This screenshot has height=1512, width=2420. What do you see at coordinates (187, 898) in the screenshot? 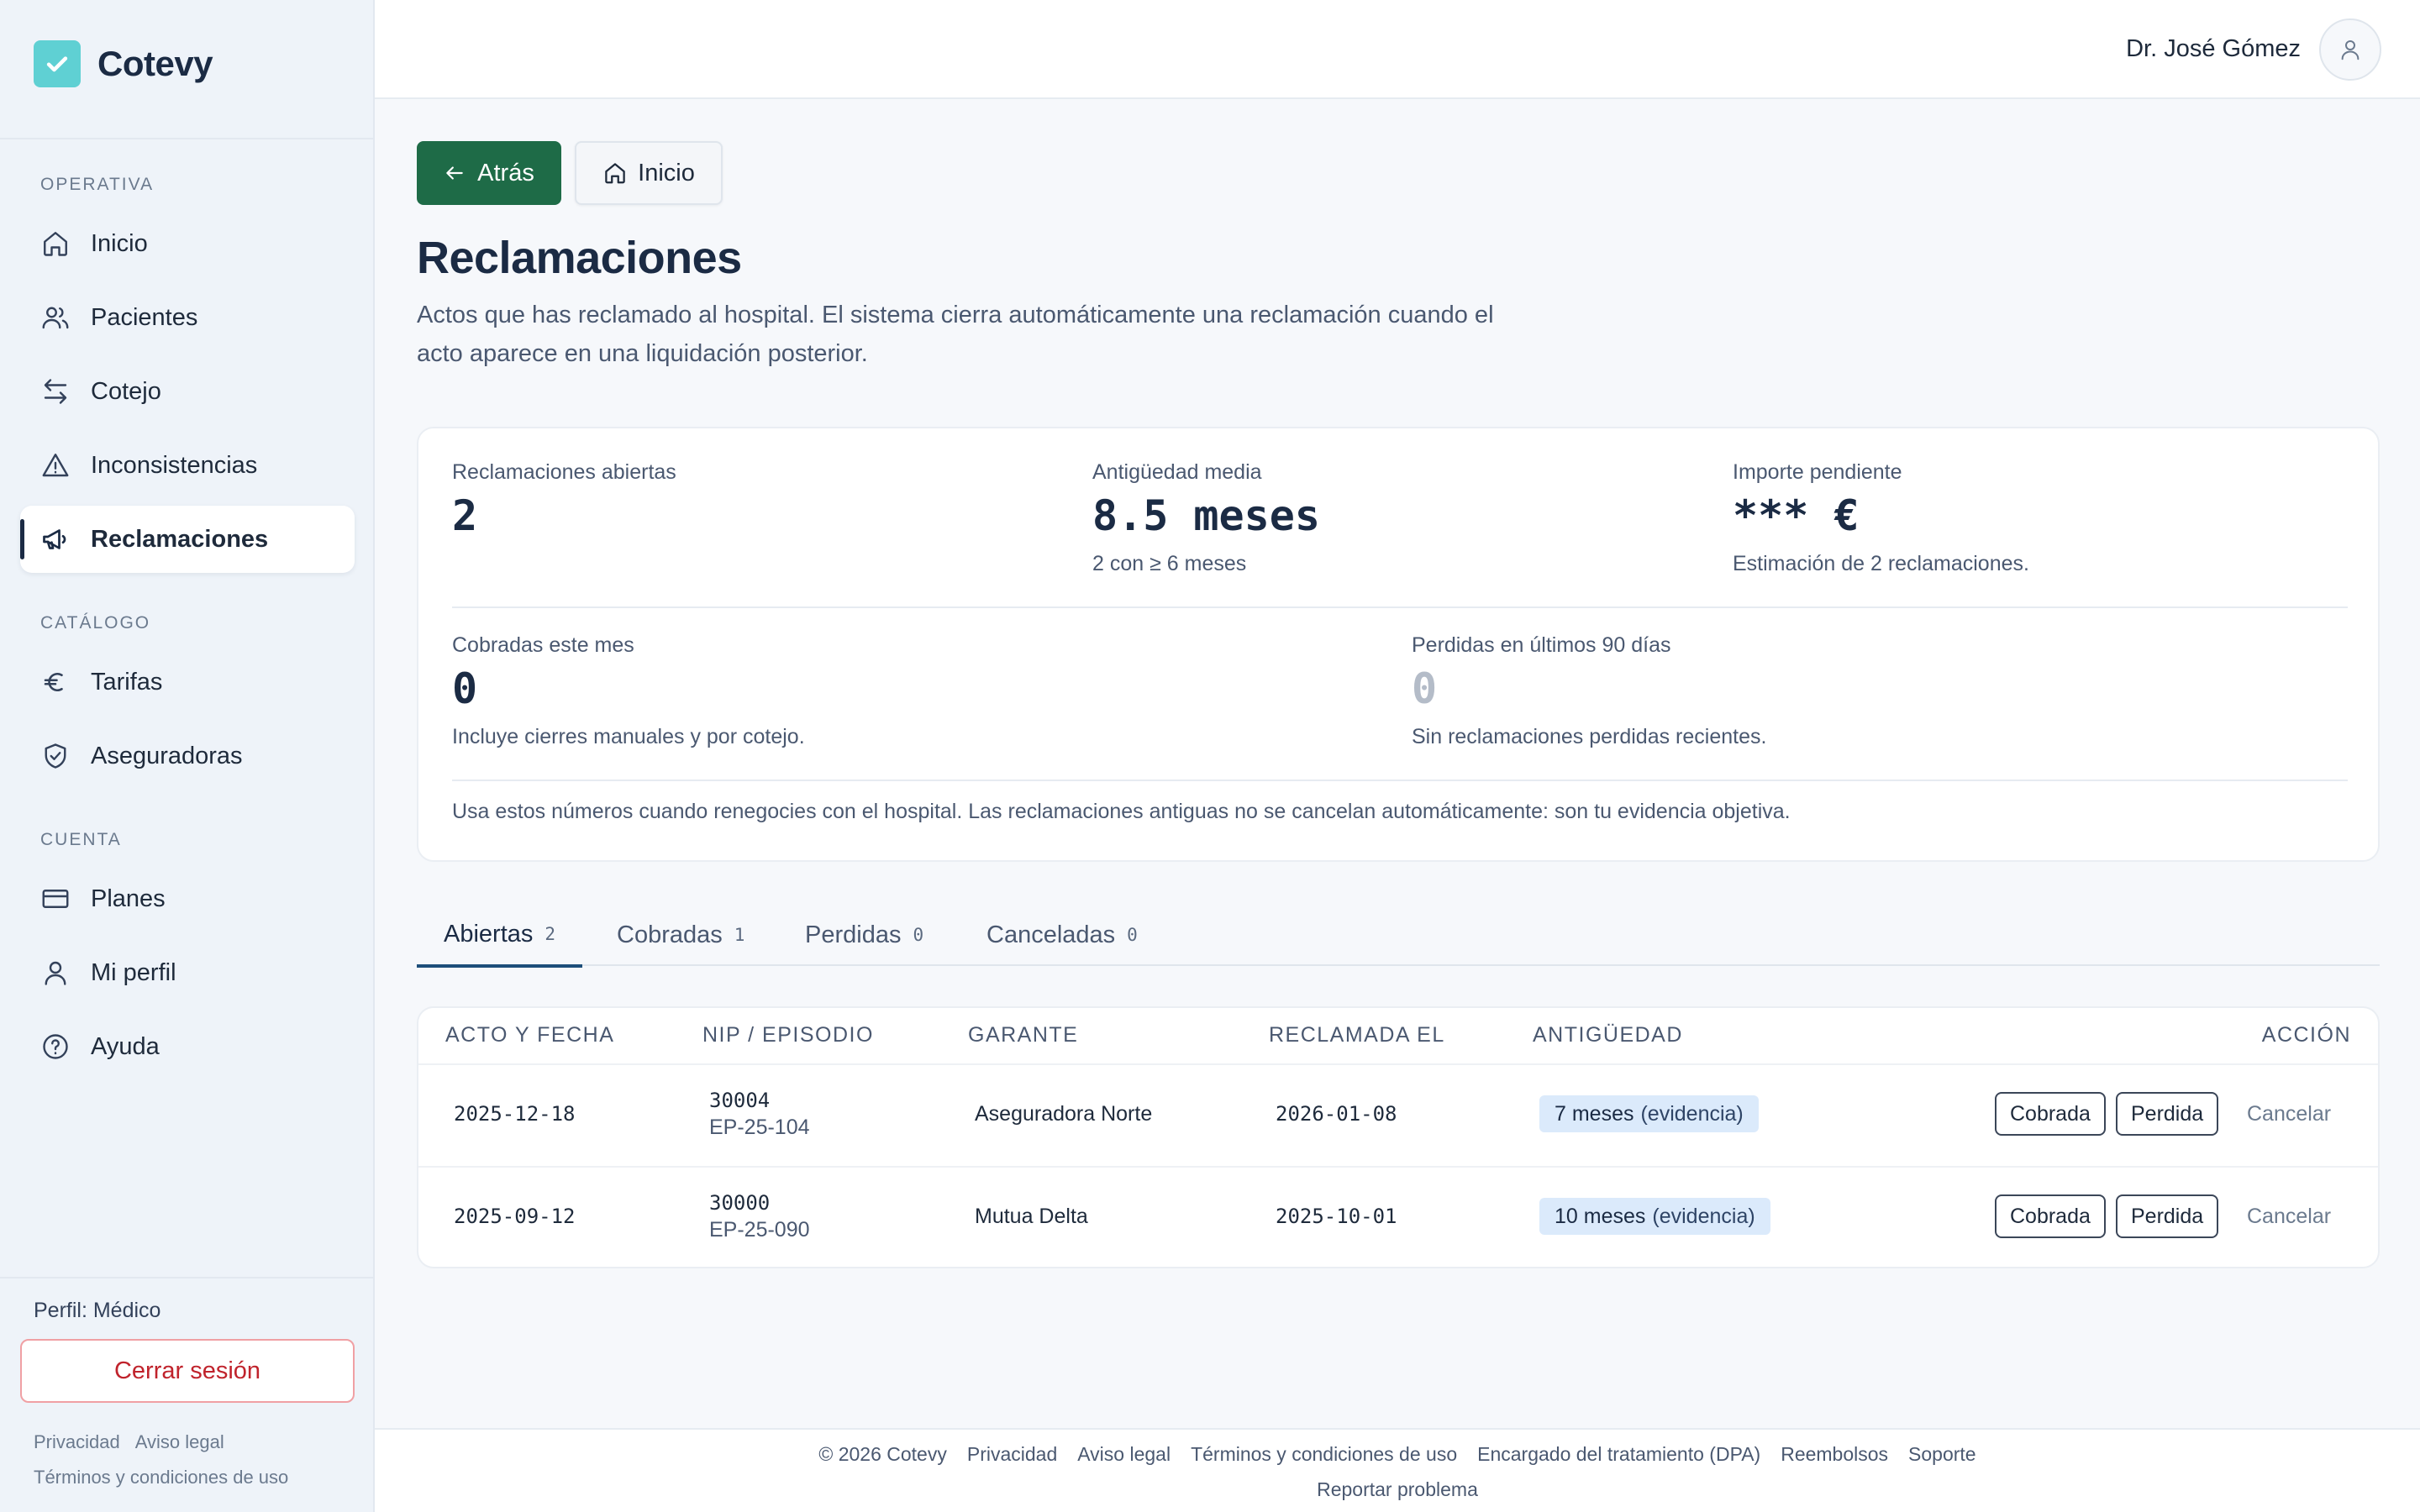
I see `sidebar-item-planes: Planes` at bounding box center [187, 898].